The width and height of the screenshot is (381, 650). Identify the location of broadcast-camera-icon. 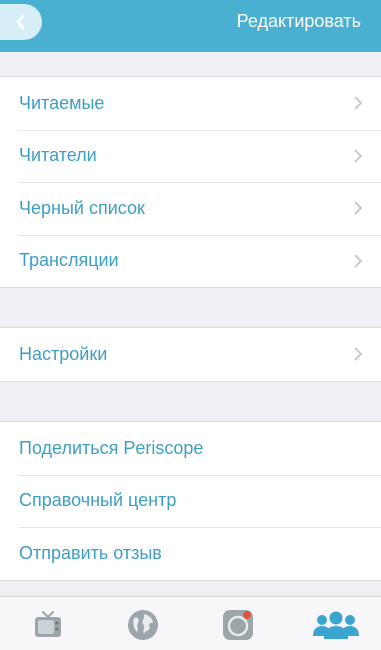
(238, 625).